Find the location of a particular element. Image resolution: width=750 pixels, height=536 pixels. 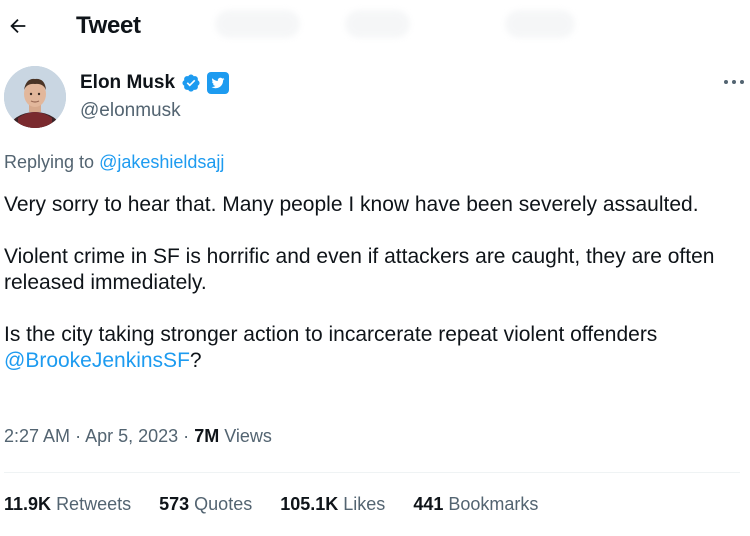

back-button is located at coordinates (18, 28).